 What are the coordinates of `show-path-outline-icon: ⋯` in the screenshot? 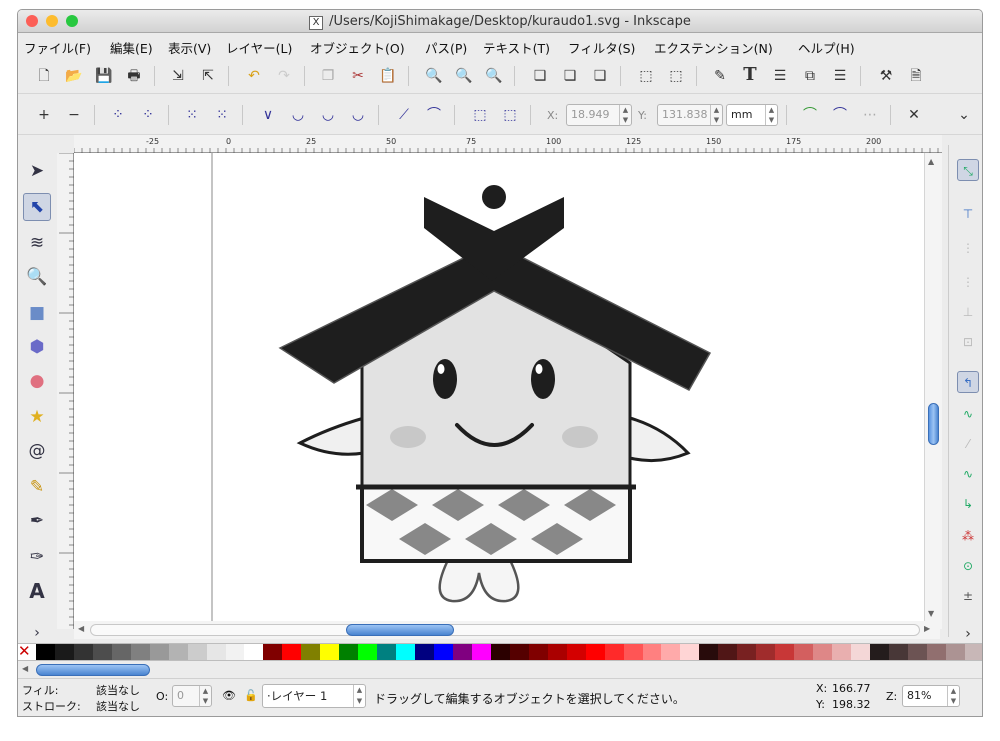 It's located at (870, 115).